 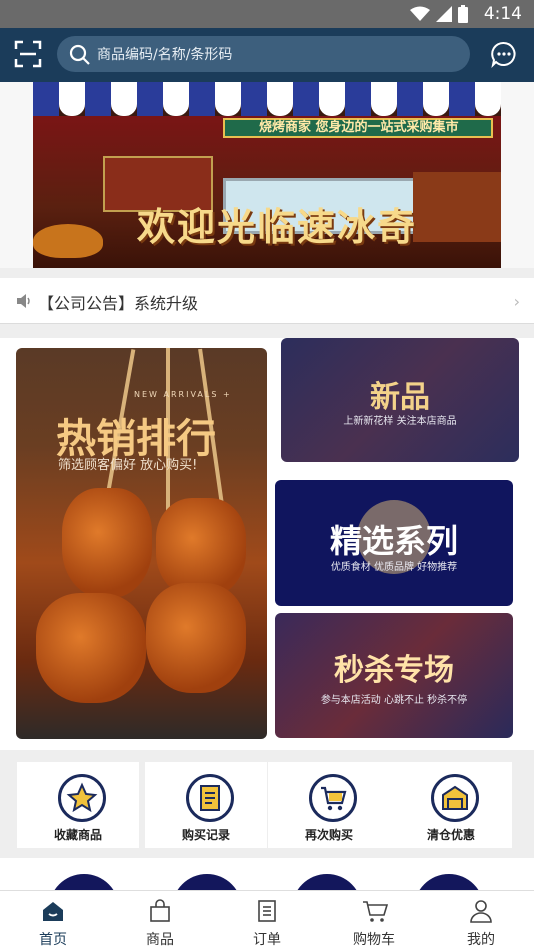 What do you see at coordinates (481, 911) in the screenshot?
I see `user-icon` at bounding box center [481, 911].